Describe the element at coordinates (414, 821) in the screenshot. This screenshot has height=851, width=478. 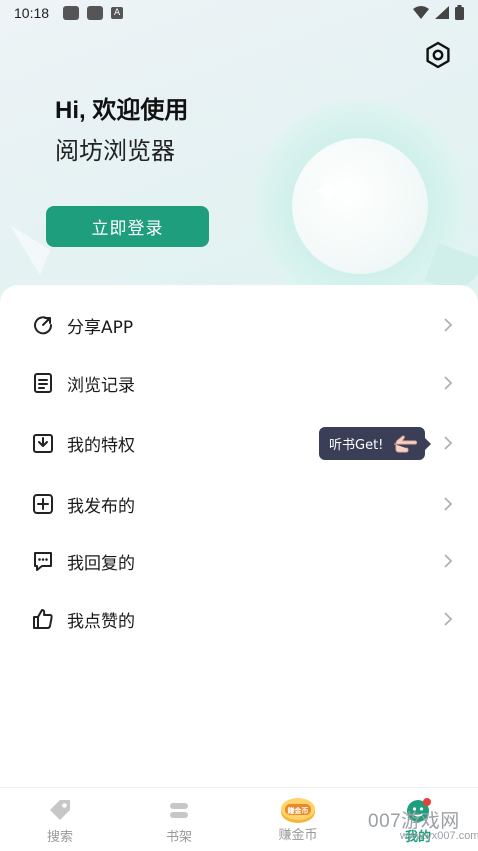
I see `watermark-logo: 007游戏网` at that location.